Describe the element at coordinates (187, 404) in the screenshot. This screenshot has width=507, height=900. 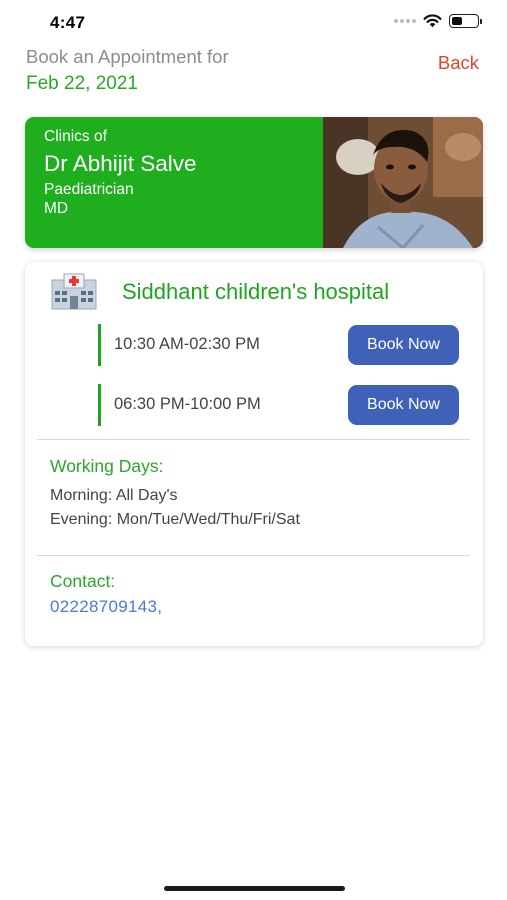
I see `slot-time: 06:30 PM-10:00 PM` at that location.